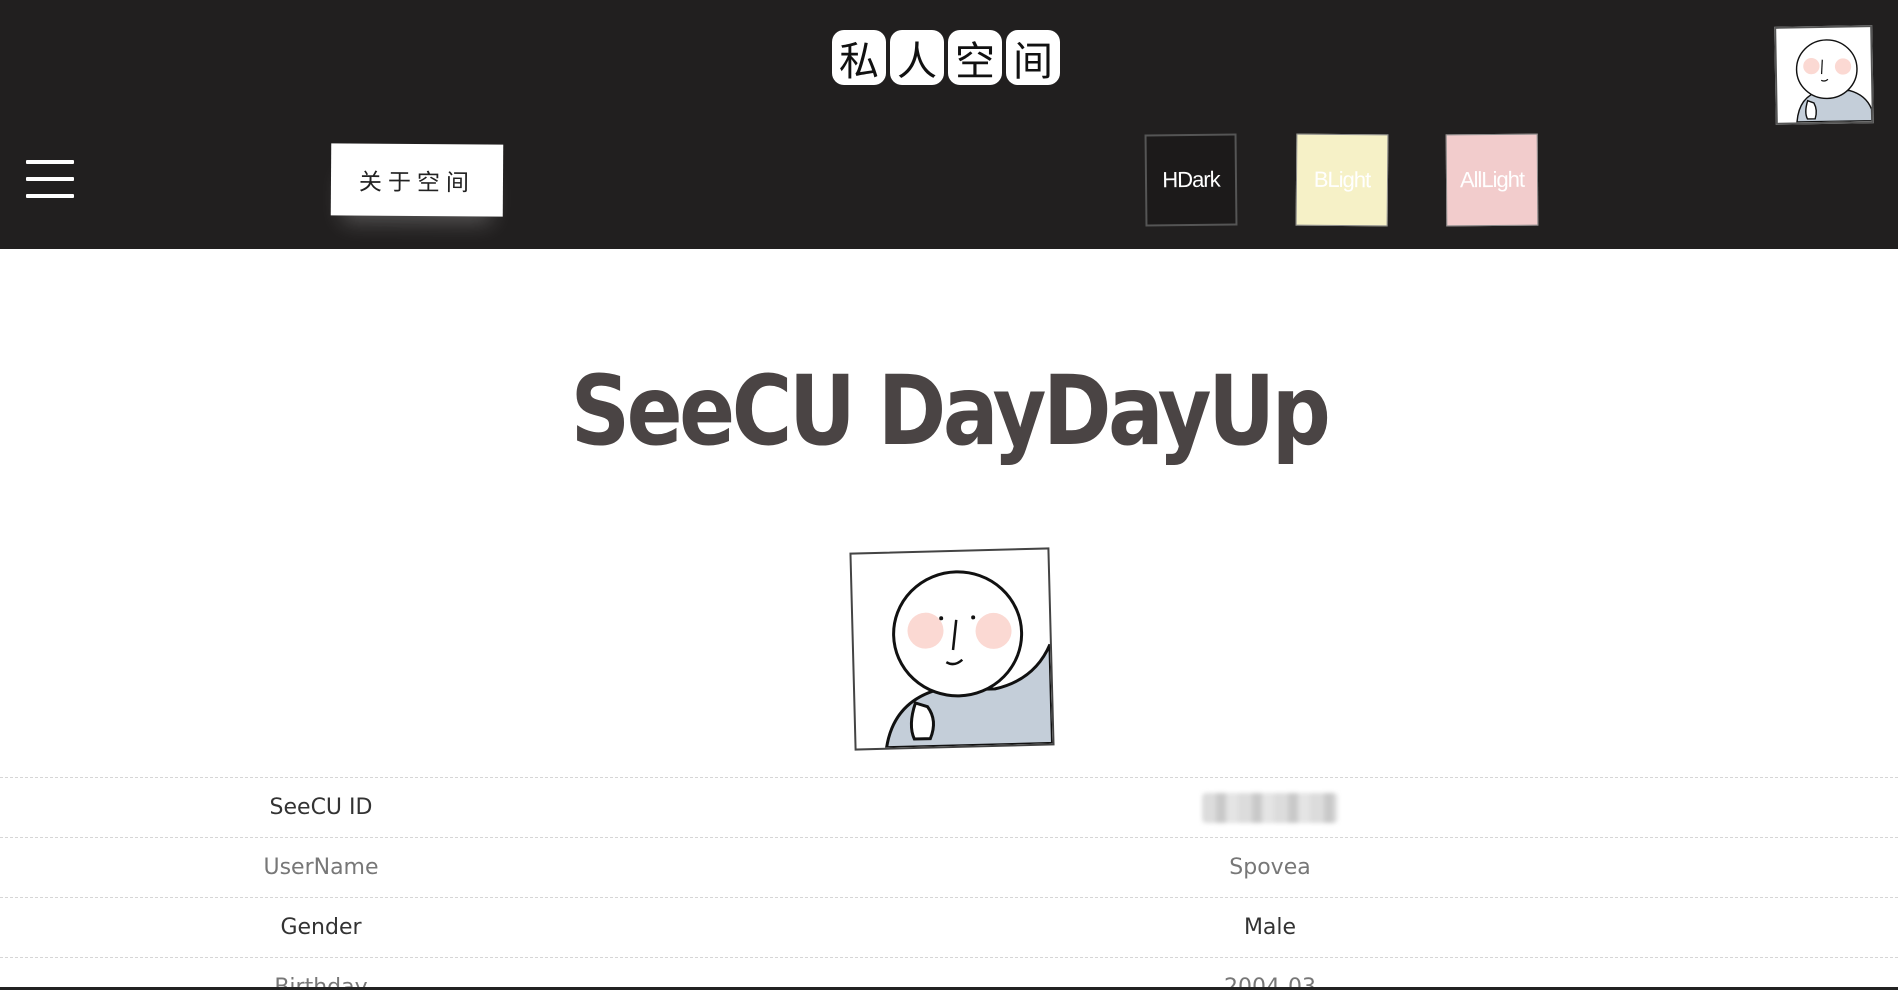 The image size is (1898, 990). I want to click on info-value-blurred, so click(1270, 807).